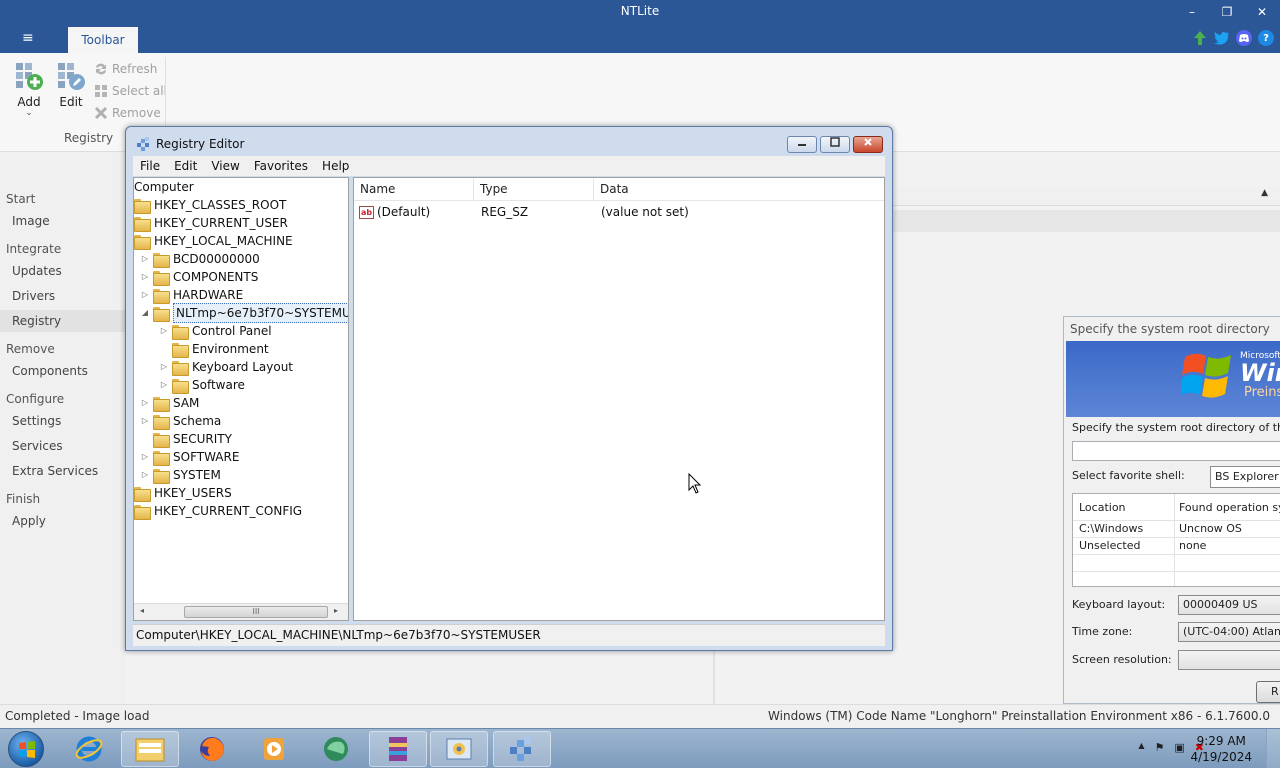 This screenshot has width=1280, height=768. Describe the element at coordinates (164, 187) in the screenshot. I see `tree-node: Computer` at that location.